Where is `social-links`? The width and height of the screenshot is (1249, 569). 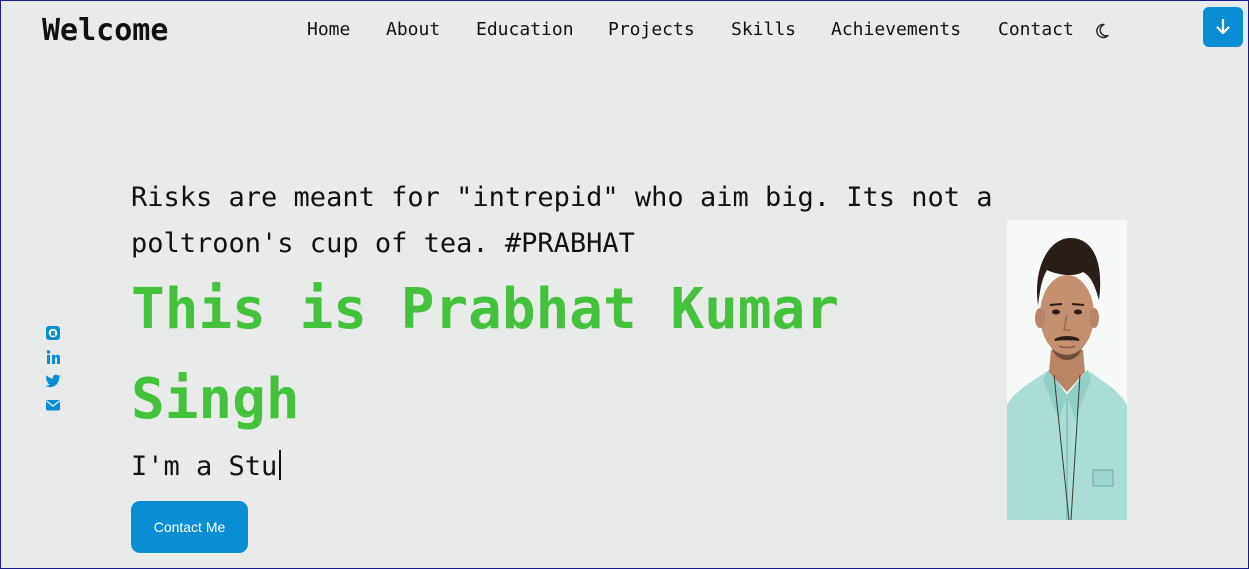
social-links is located at coordinates (53, 373).